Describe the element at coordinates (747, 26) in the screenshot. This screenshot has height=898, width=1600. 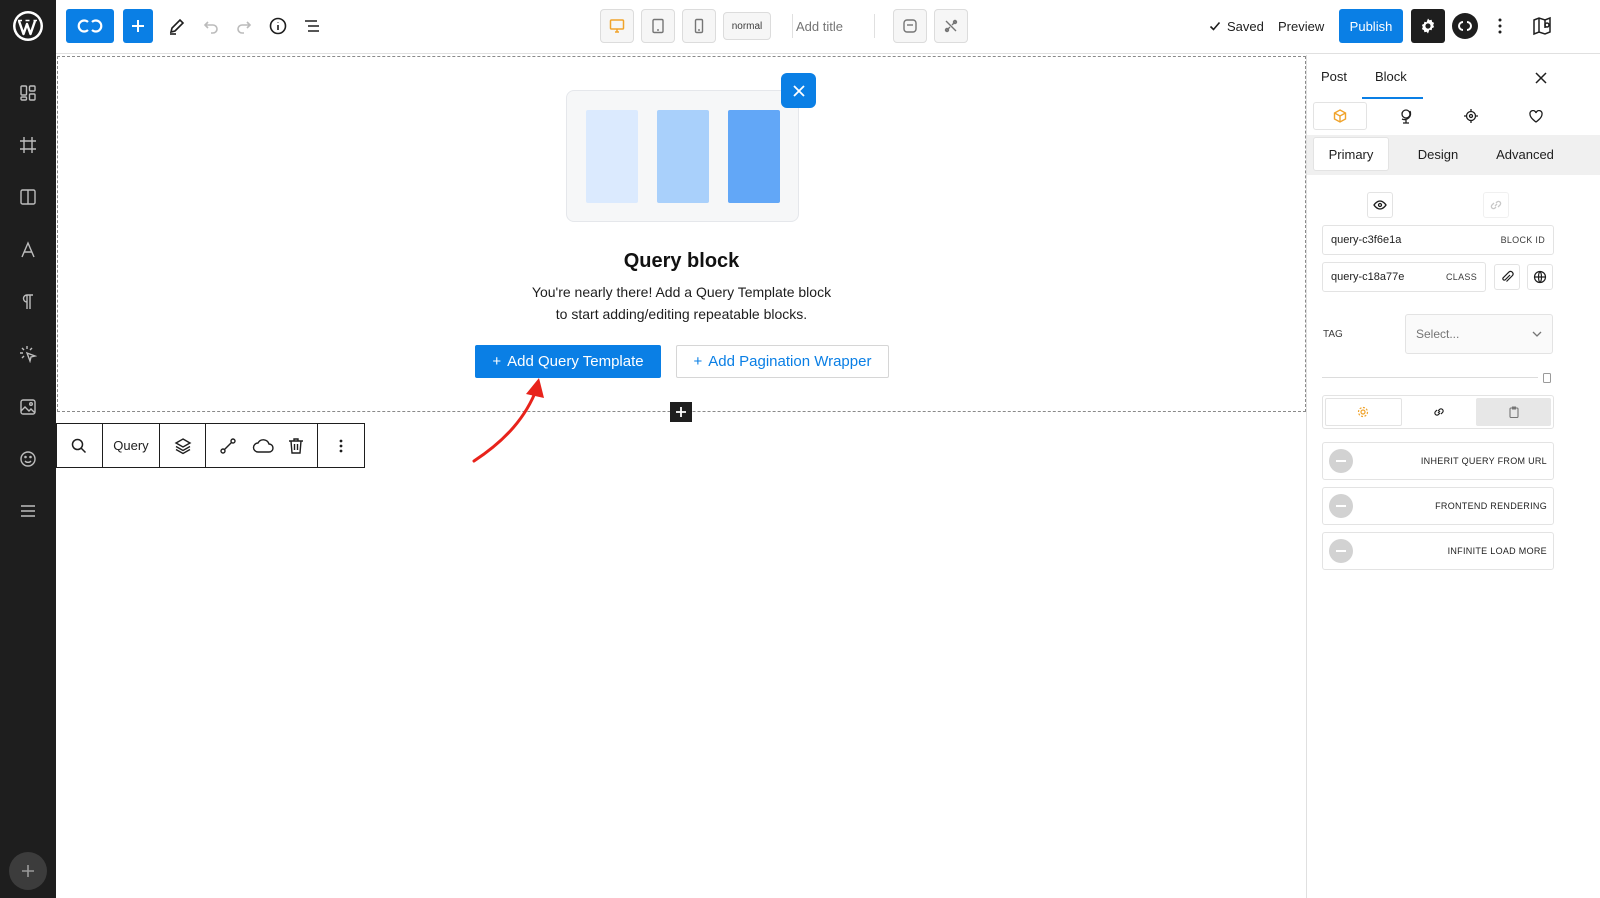
I see `device-mode-pill: normal` at that location.